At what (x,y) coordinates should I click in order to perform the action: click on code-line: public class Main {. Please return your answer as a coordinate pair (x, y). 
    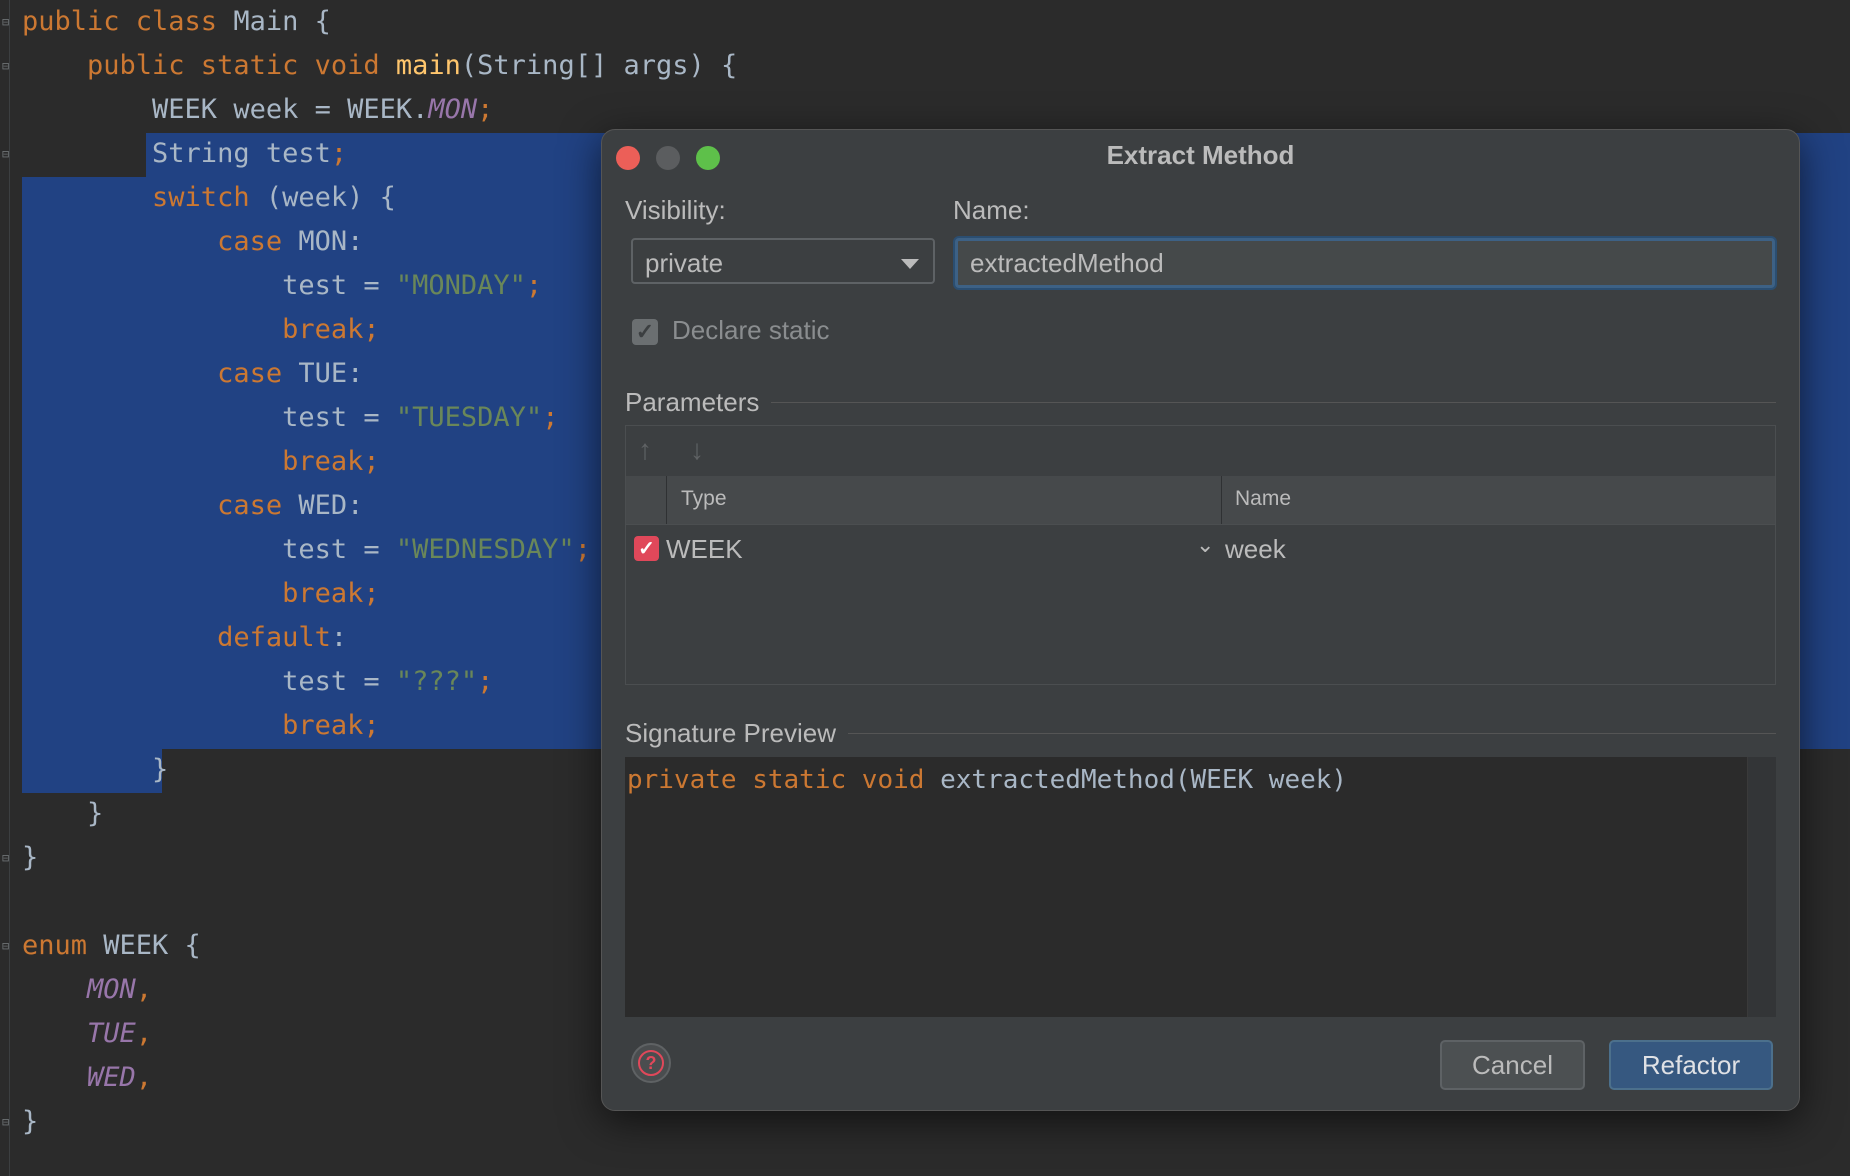
    Looking at the image, I should click on (176, 22).